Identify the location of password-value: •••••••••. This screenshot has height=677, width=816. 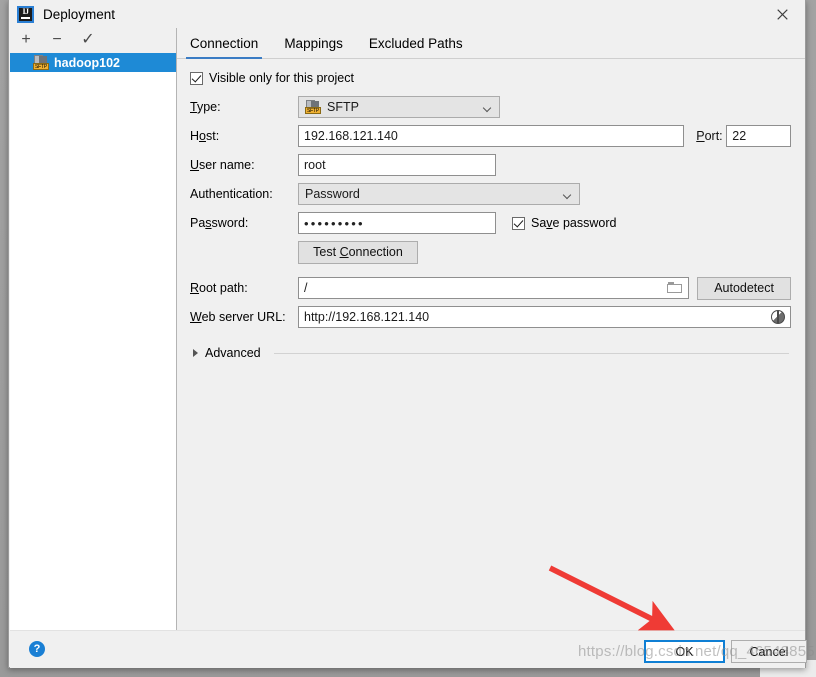
(334, 223).